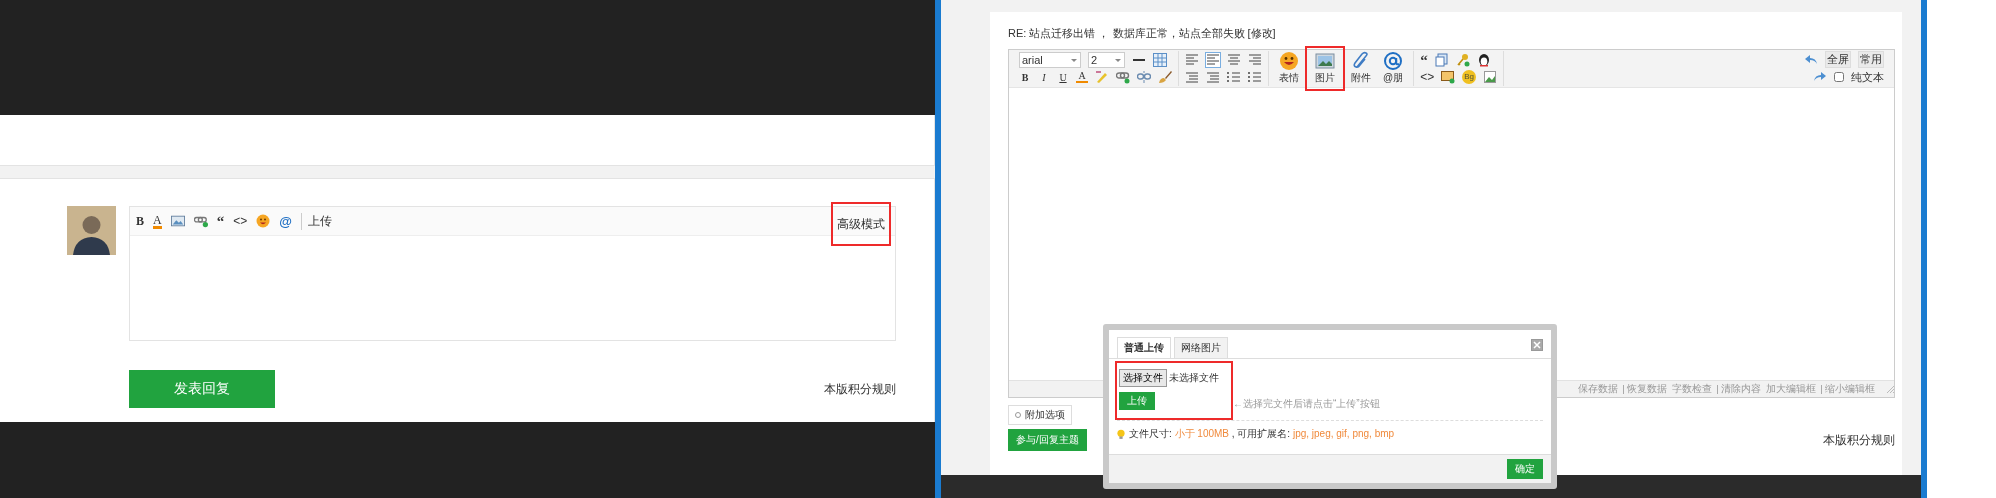  What do you see at coordinates (1194, 378) in the screenshot?
I see `file-status: 未选择文件` at bounding box center [1194, 378].